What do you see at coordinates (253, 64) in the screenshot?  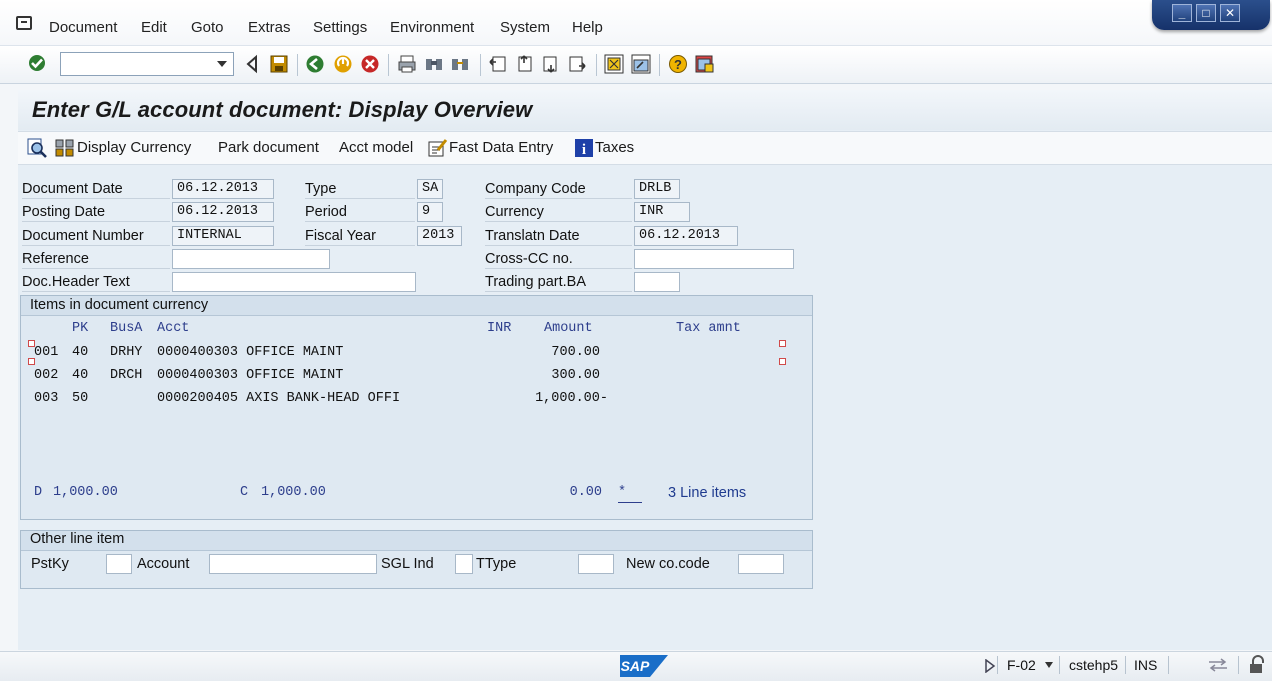 I see `back-arrow-icon` at bounding box center [253, 64].